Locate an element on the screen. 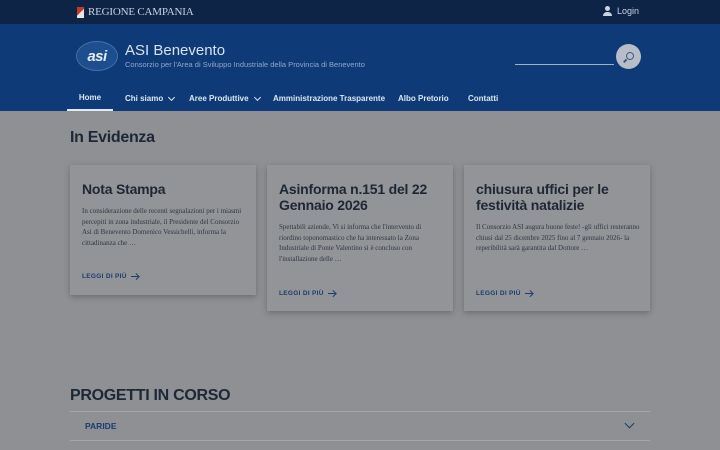  logo-text: asi is located at coordinates (97, 56).